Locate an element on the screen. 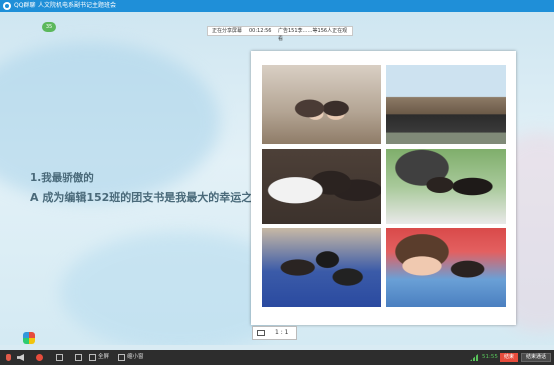  share-status: 正在分享屏幕 is located at coordinates (227, 31).